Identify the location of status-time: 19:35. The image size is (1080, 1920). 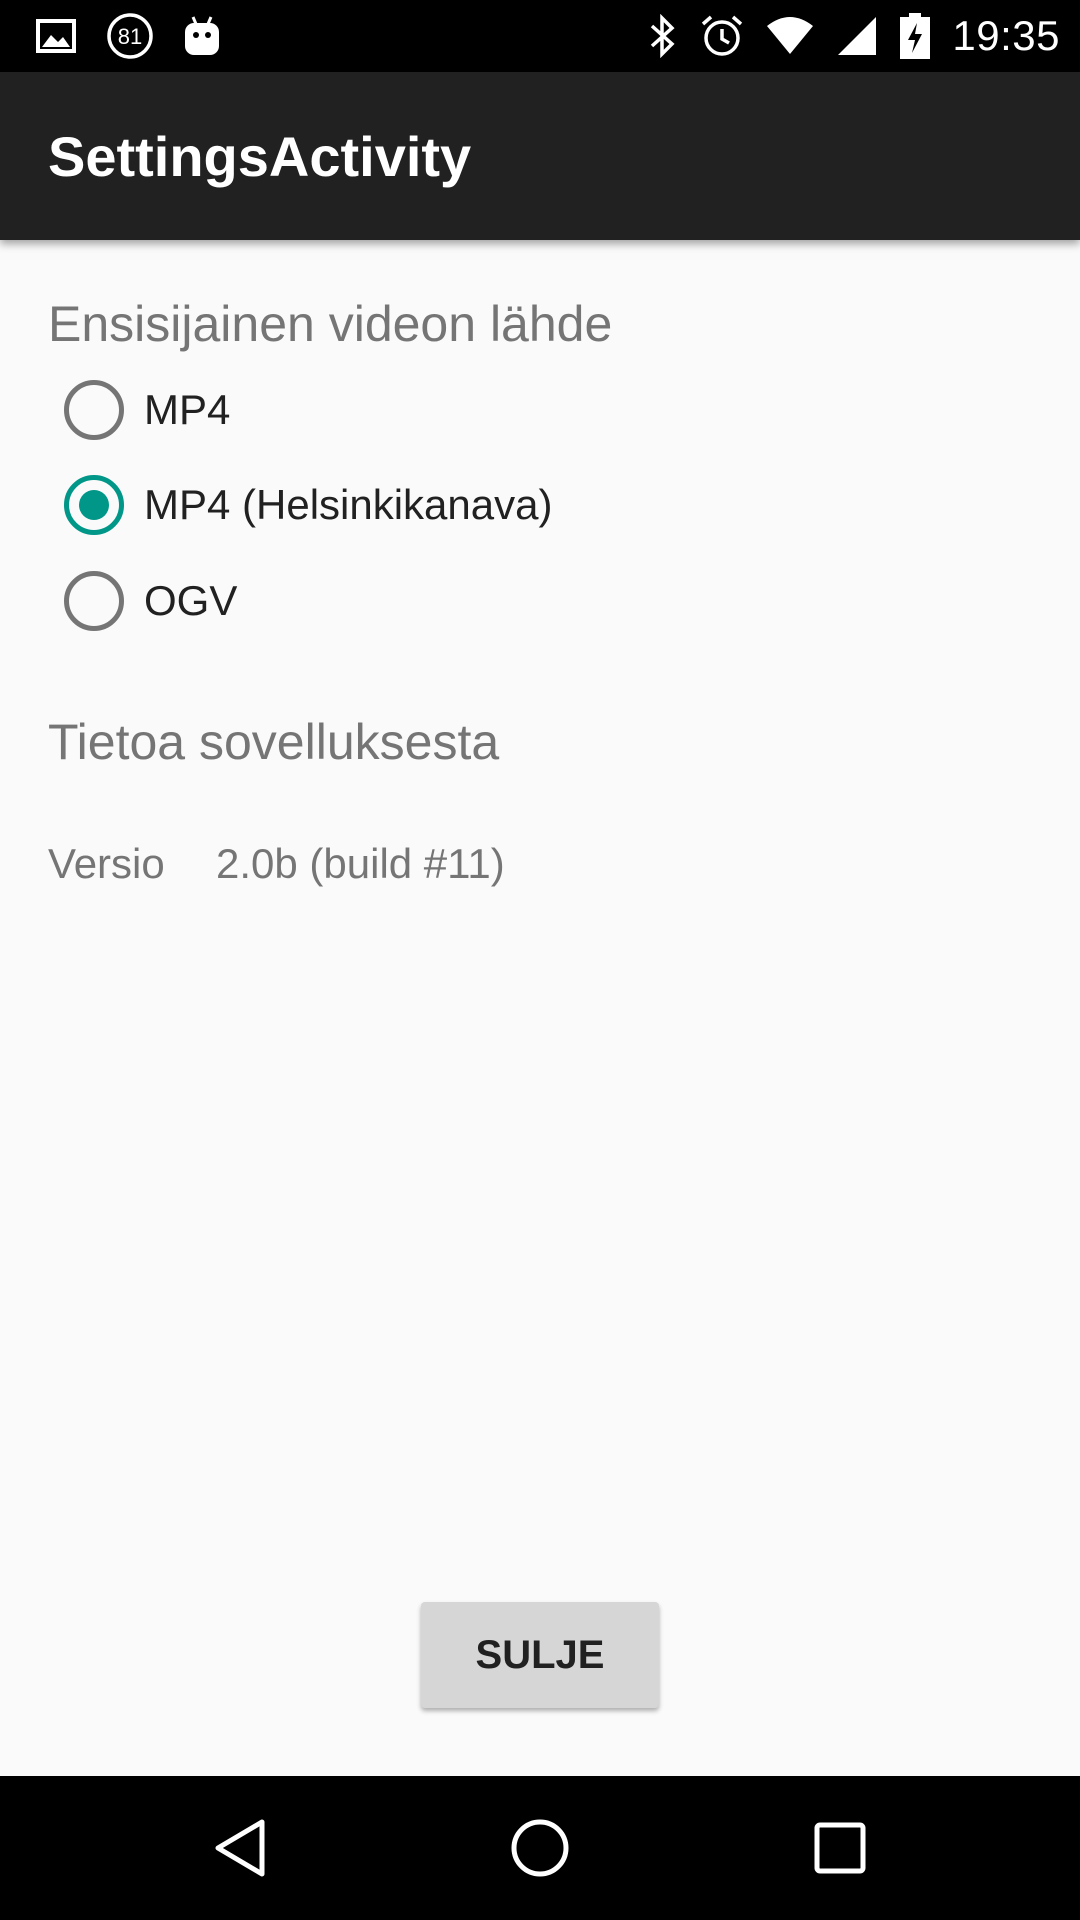
(1006, 35).